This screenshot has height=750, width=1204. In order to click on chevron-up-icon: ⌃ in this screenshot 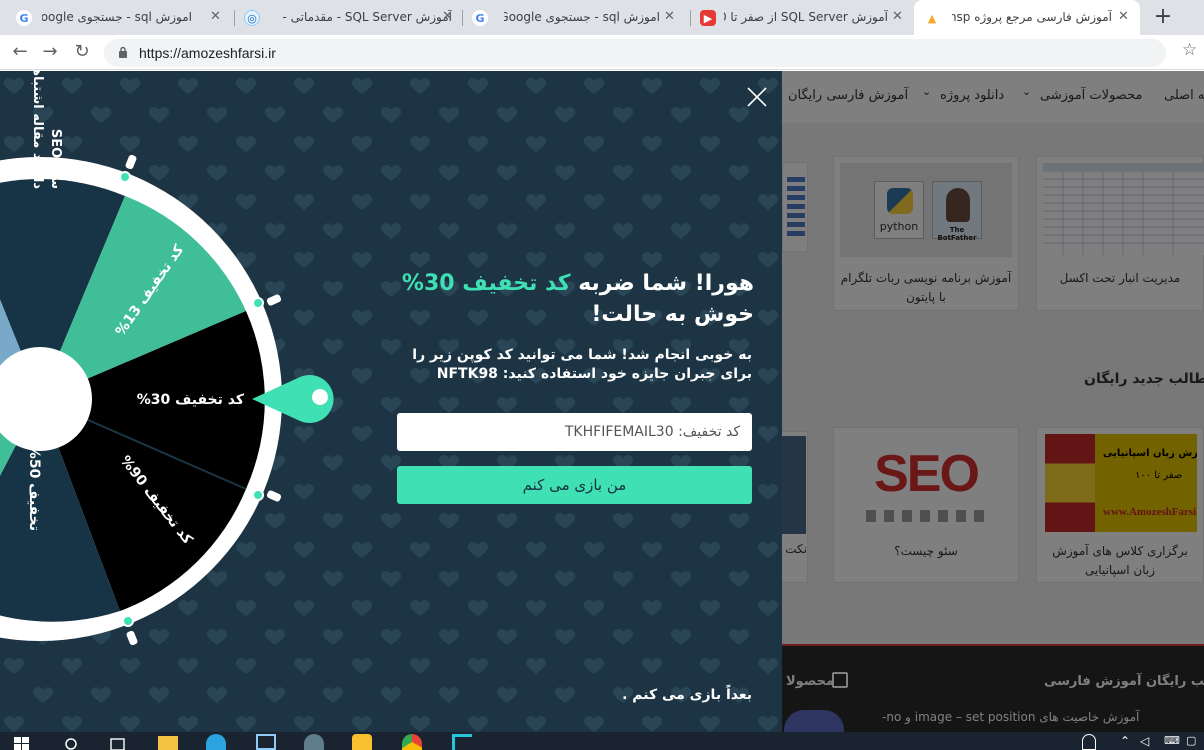, I will do `click(1130, 742)`.